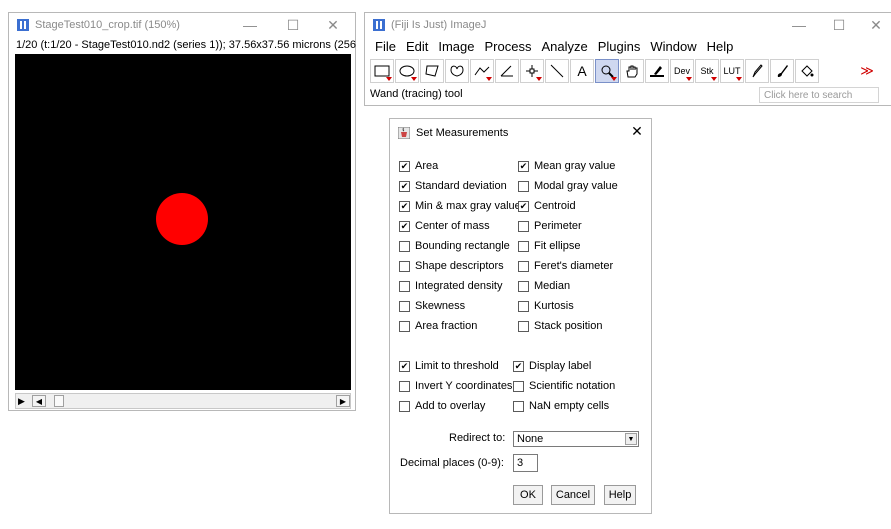 This screenshot has height=529, width=891. What do you see at coordinates (528, 495) in the screenshot?
I see `ok-button: OK` at bounding box center [528, 495].